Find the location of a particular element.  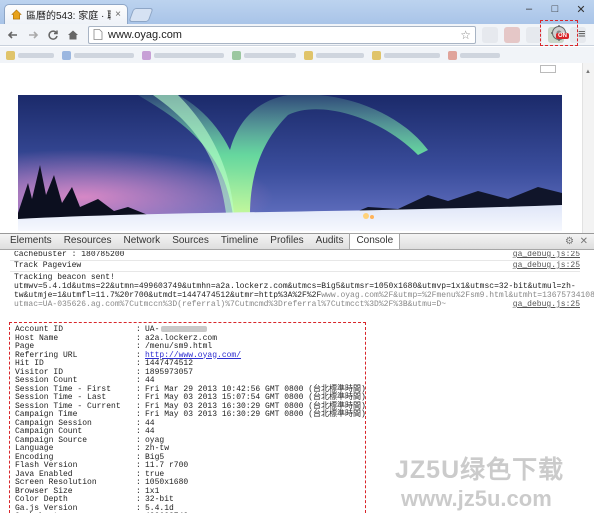

tab-audits: Audits is located at coordinates (330, 242).